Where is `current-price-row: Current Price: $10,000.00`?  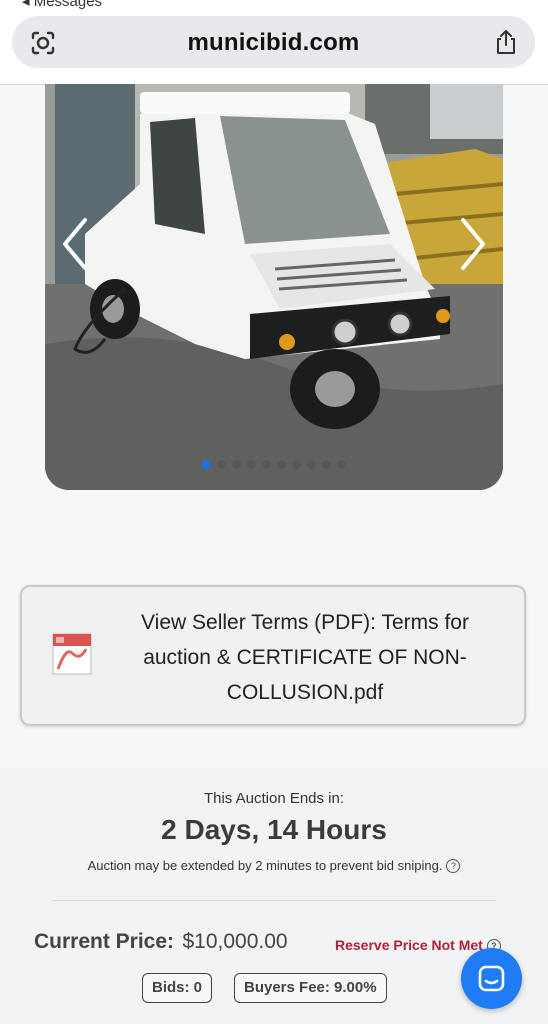
current-price-row: Current Price: $10,000.00 is located at coordinates (161, 942).